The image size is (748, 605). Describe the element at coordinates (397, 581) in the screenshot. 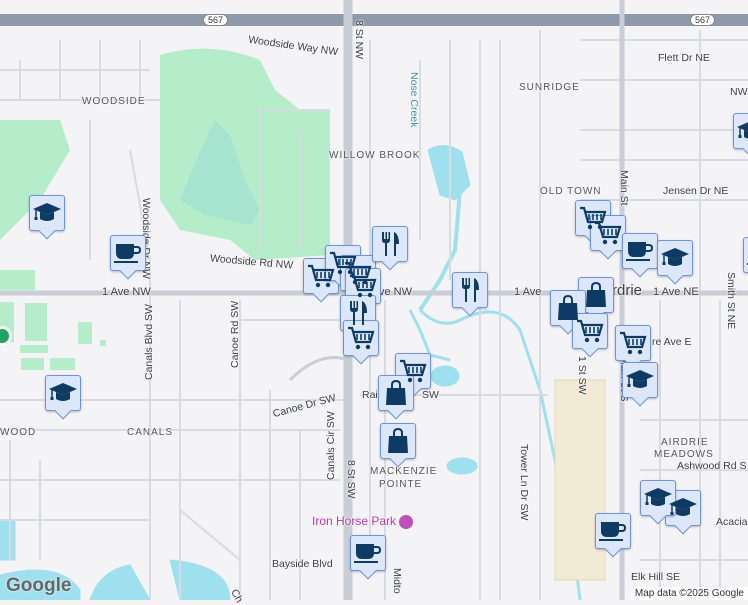

I see `road-label-midtown: Midto` at that location.